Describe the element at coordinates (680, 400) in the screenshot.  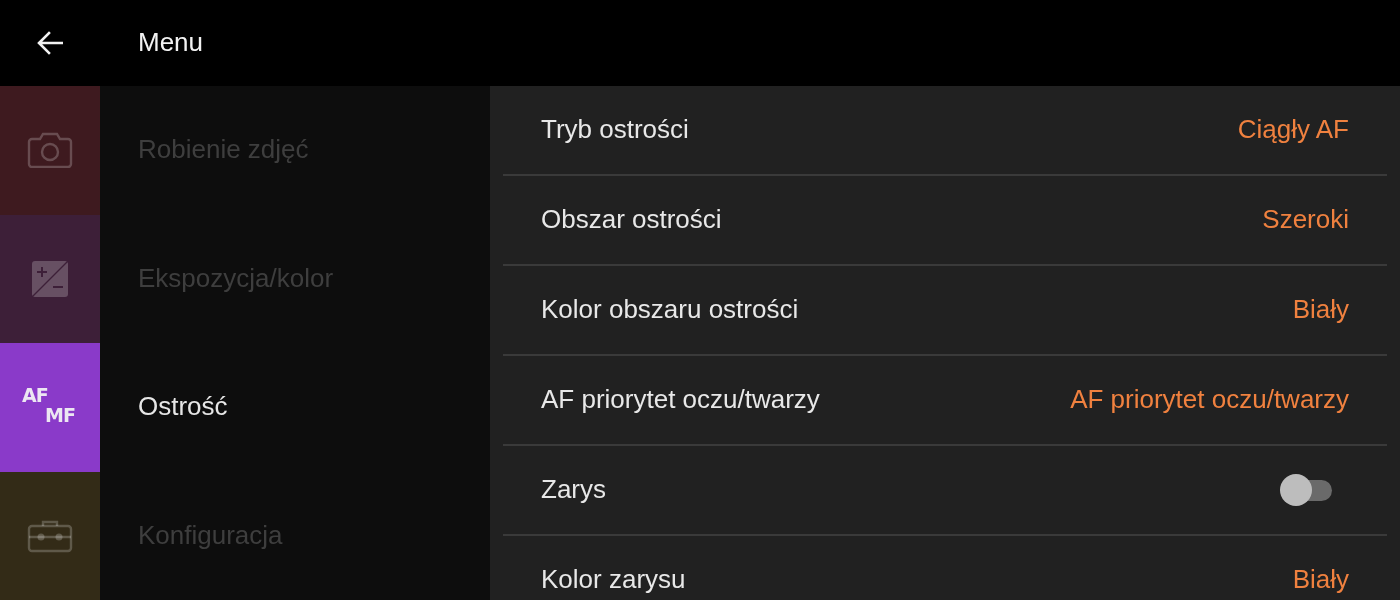
I see `setting-label: AF priorytet oczu/twarzy` at that location.